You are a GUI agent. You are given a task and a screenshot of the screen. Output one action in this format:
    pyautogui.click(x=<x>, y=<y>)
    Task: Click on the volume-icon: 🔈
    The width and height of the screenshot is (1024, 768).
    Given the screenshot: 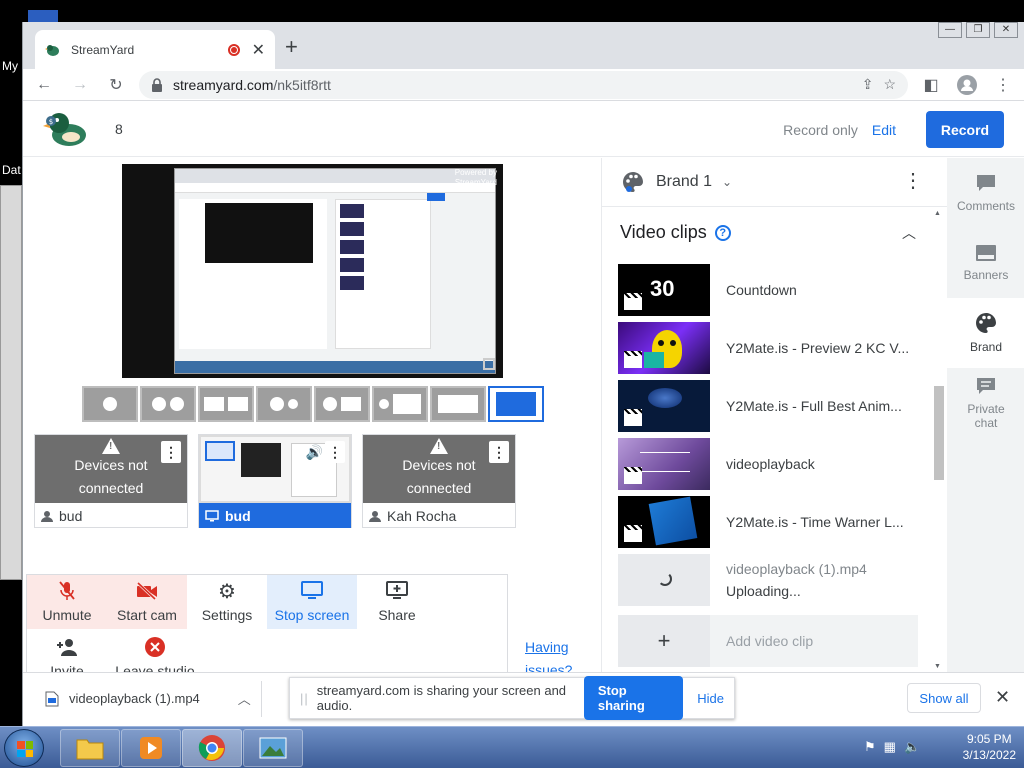 What is the action you would take?
    pyautogui.click(x=912, y=747)
    